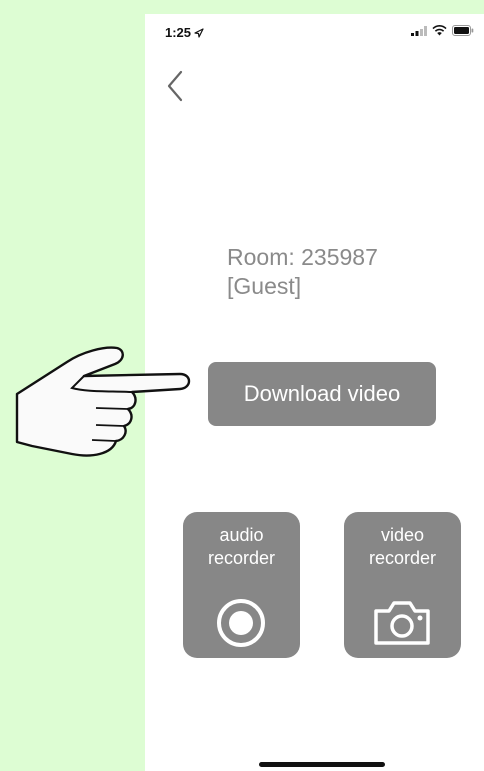  I want to click on wifi-icon, so click(439, 30).